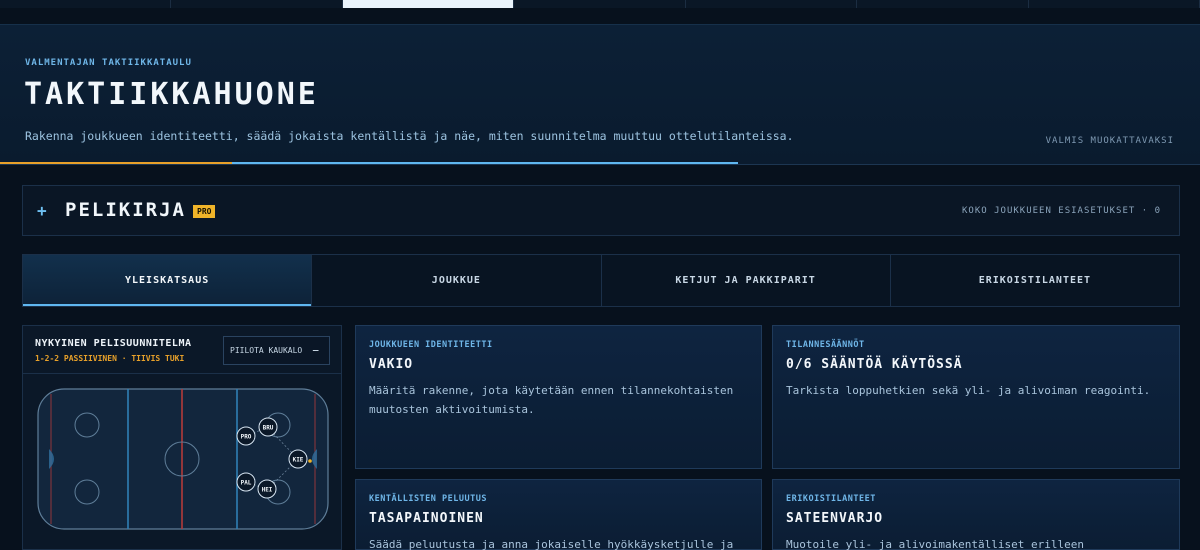  I want to click on player-label: PAL, so click(246, 483).